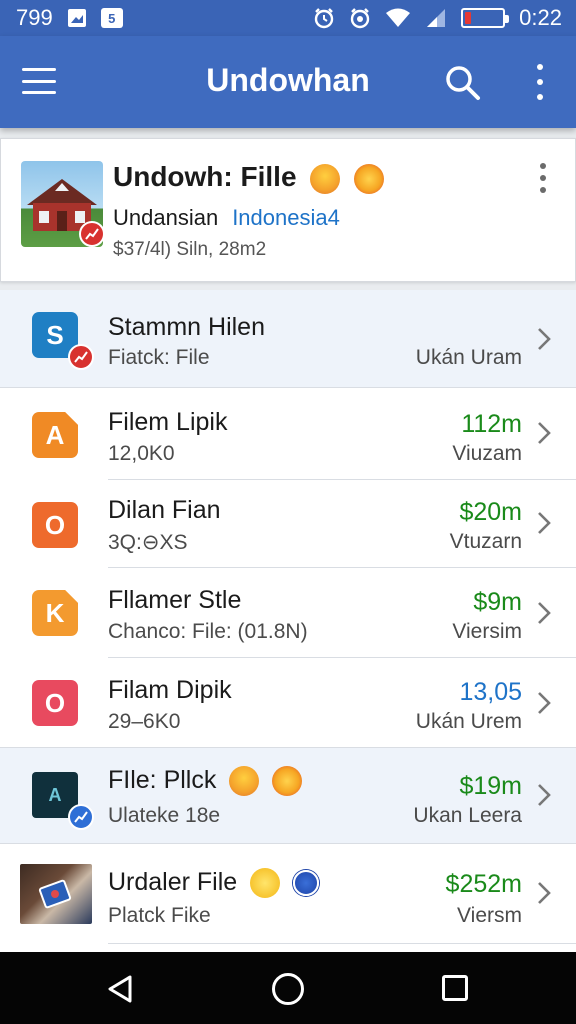 Image resolution: width=576 pixels, height=1024 pixels. Describe the element at coordinates (148, 542) in the screenshot. I see `item-subtitle: 3Q:⊖XS` at that location.